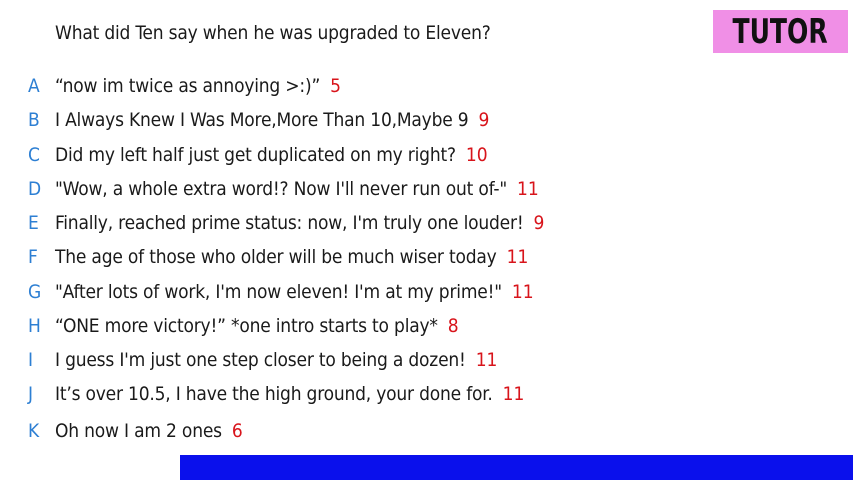 The image size is (853, 480). What do you see at coordinates (31, 360) in the screenshot?
I see `answer-letter: I` at bounding box center [31, 360].